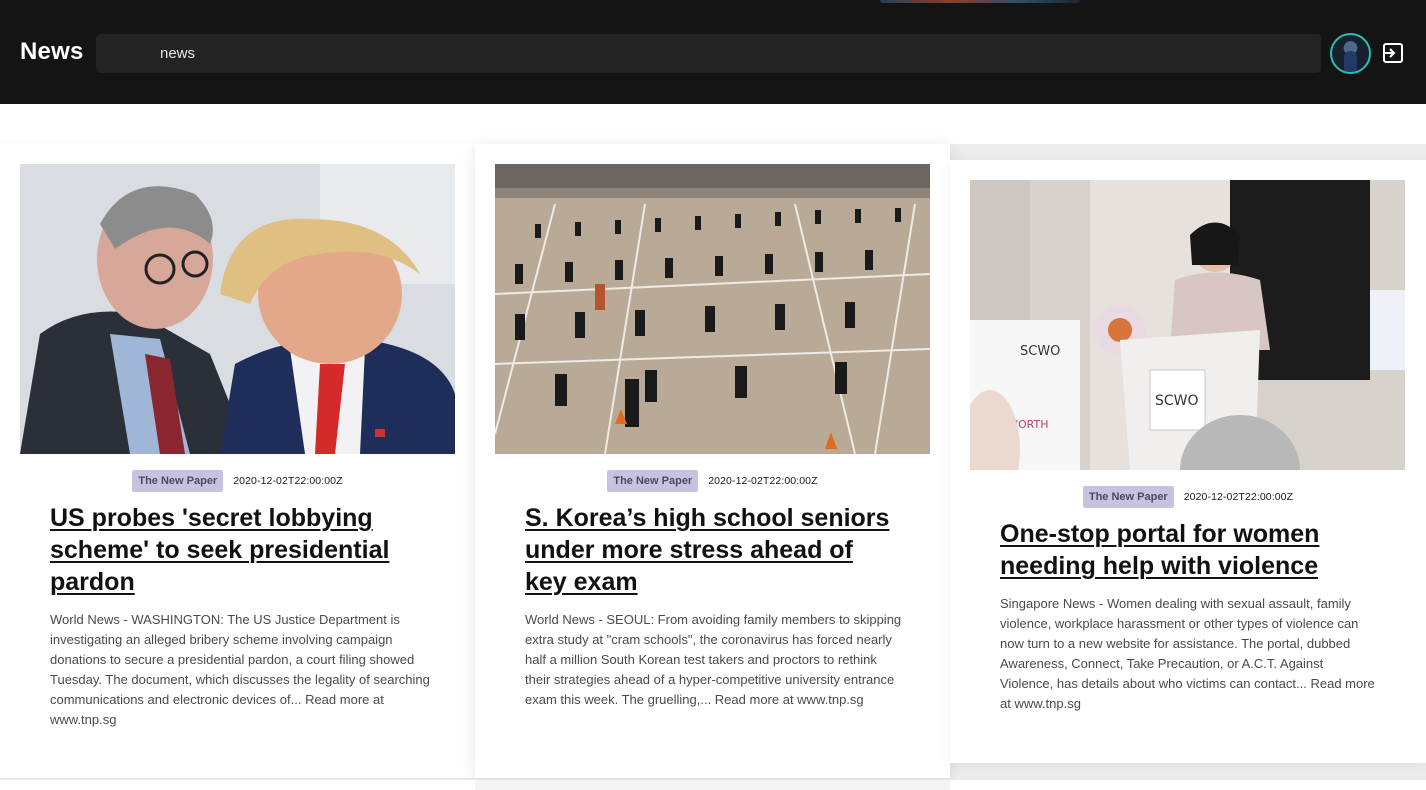  I want to click on search-bar, so click(708, 53).